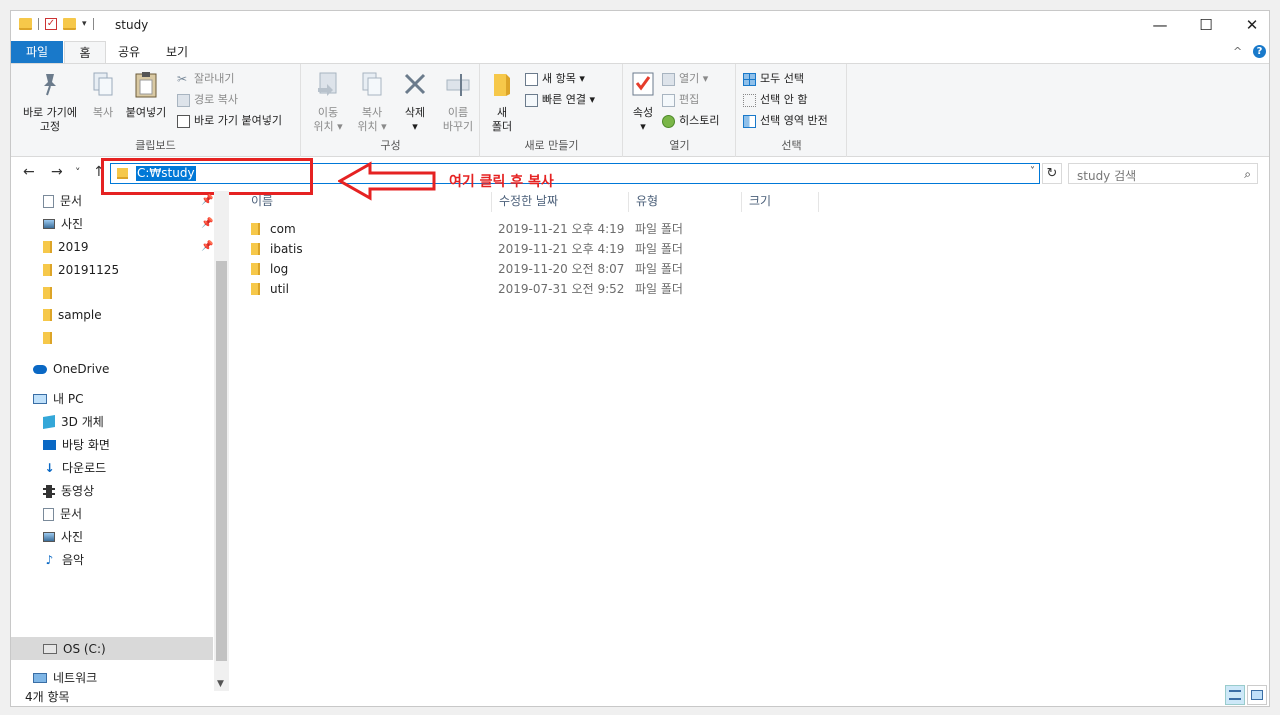 The image size is (1280, 715). Describe the element at coordinates (57, 172) in the screenshot. I see `forward-button: →` at that location.